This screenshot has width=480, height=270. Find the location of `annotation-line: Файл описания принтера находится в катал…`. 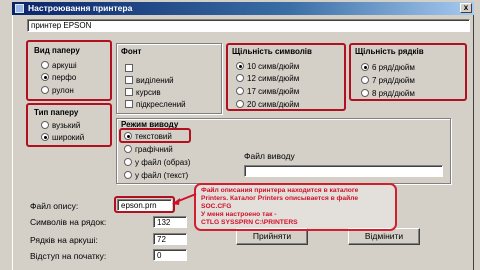

annotation-line: Файл описания принтера находится в катал… is located at coordinates (280, 190).